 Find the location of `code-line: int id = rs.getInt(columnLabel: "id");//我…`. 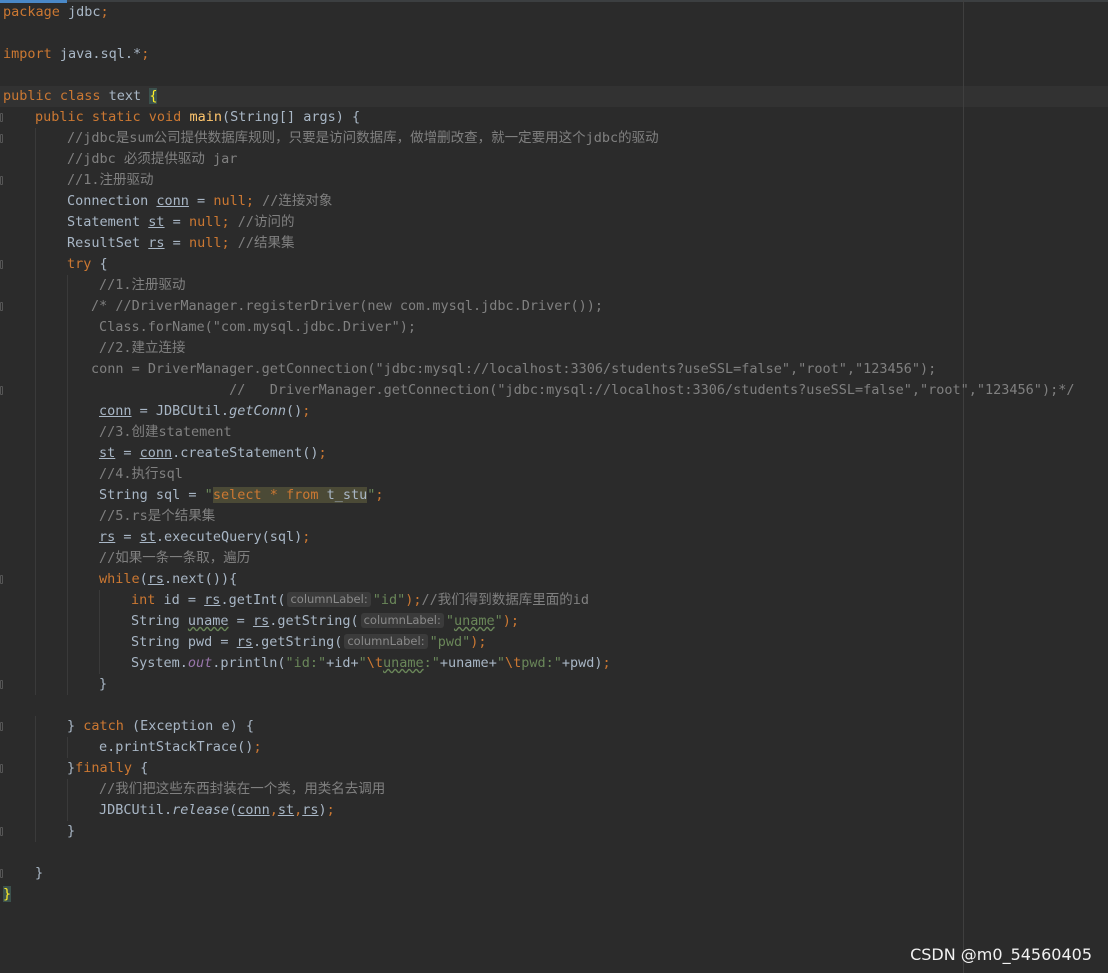

code-line: int id = rs.getInt(columnLabel: "id");//我… is located at coordinates (554, 600).